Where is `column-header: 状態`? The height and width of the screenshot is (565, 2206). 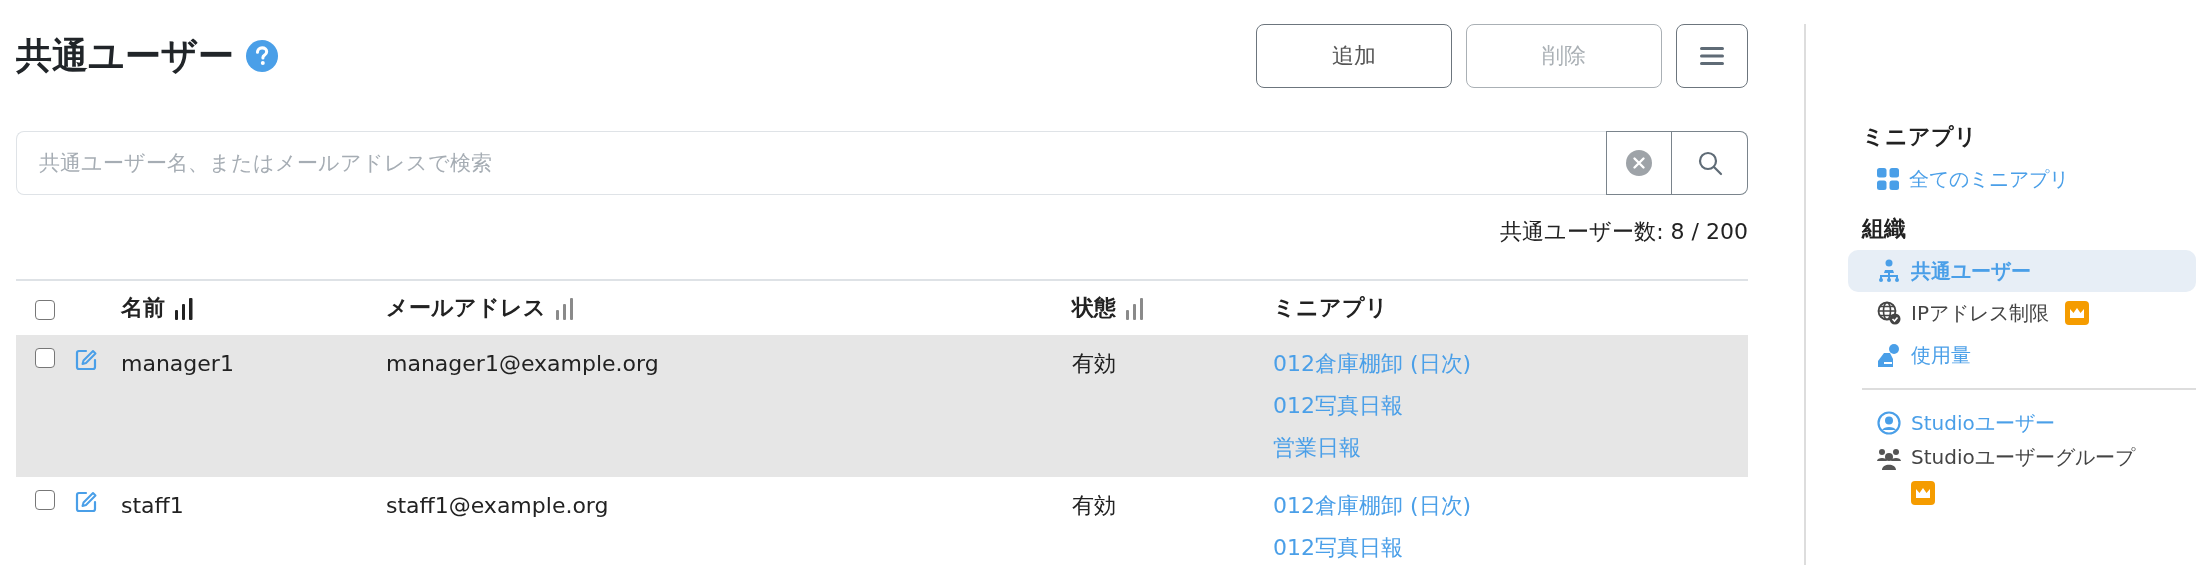 column-header: 状態 is located at coordinates (1094, 308).